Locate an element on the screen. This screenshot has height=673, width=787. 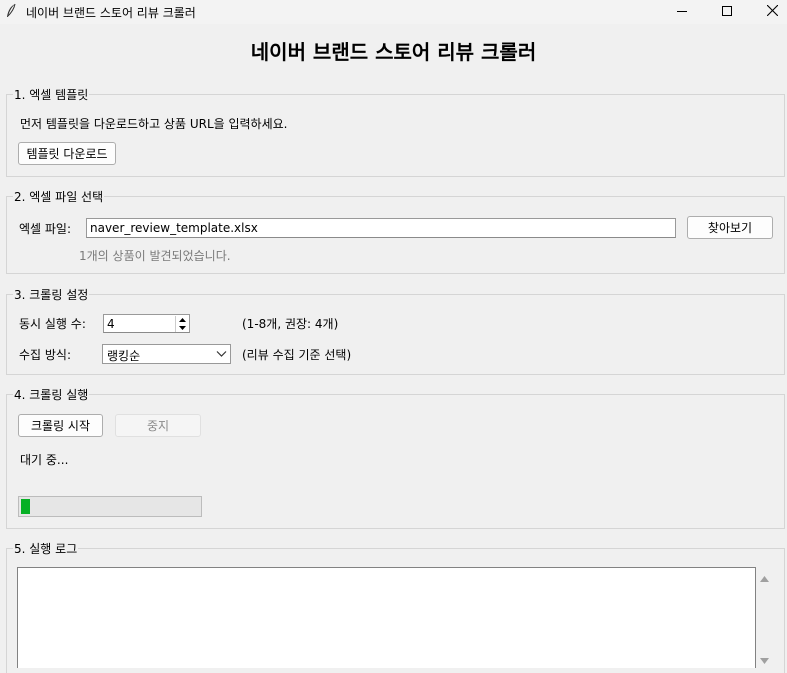
feather-icon is located at coordinates (11, 12).